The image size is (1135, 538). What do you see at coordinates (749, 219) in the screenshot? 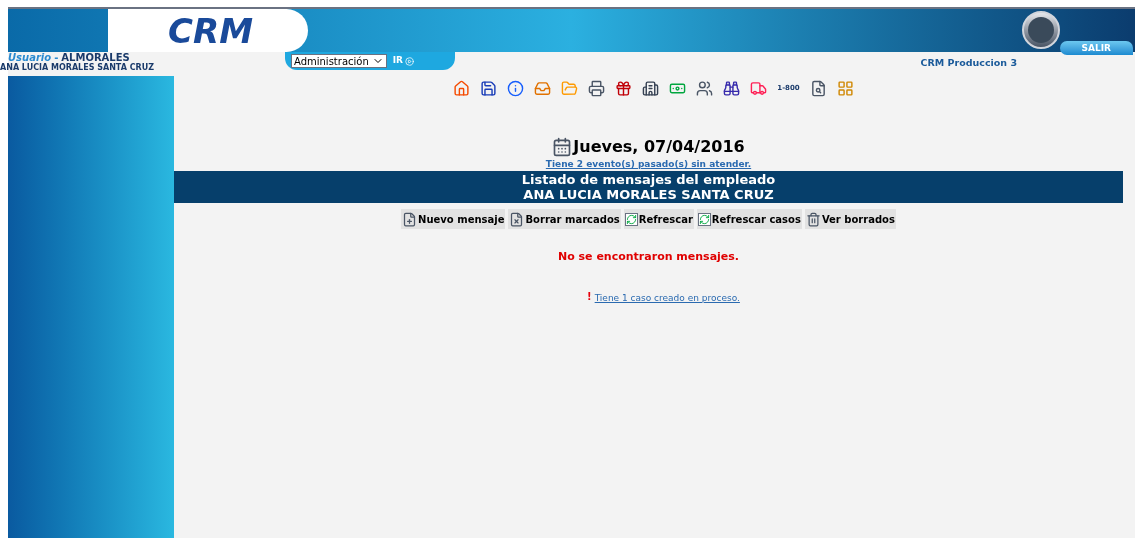
I see `action-button: Refrescar casos` at bounding box center [749, 219].